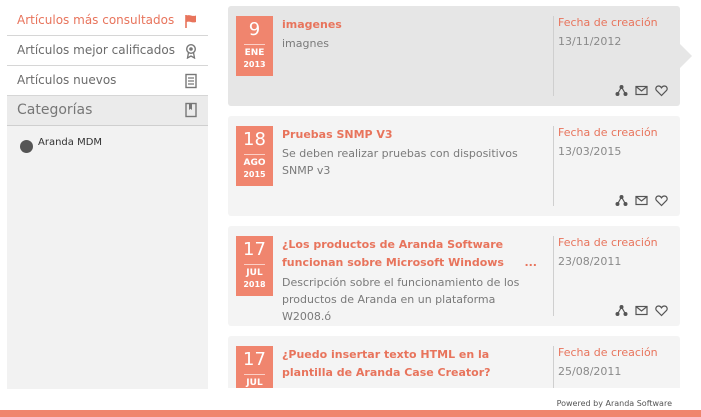 This screenshot has width=701, height=417. I want to click on categories-title: Categorías, so click(55, 110).